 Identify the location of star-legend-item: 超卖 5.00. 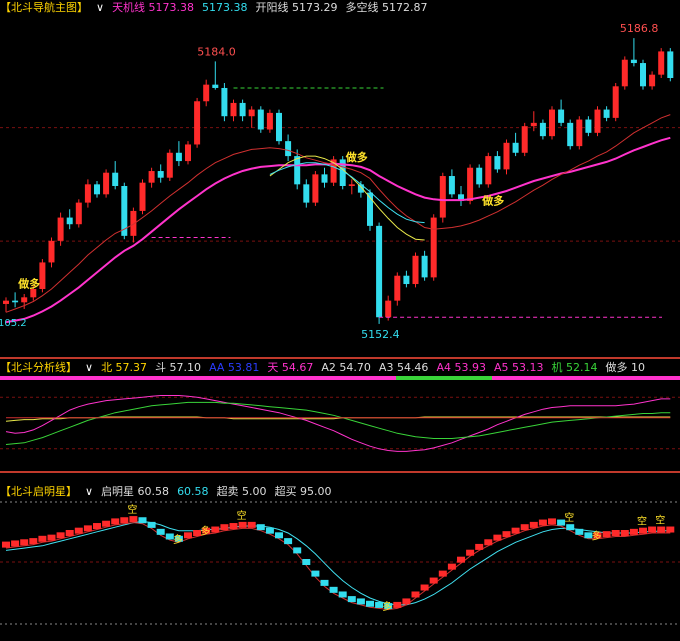
(241, 491).